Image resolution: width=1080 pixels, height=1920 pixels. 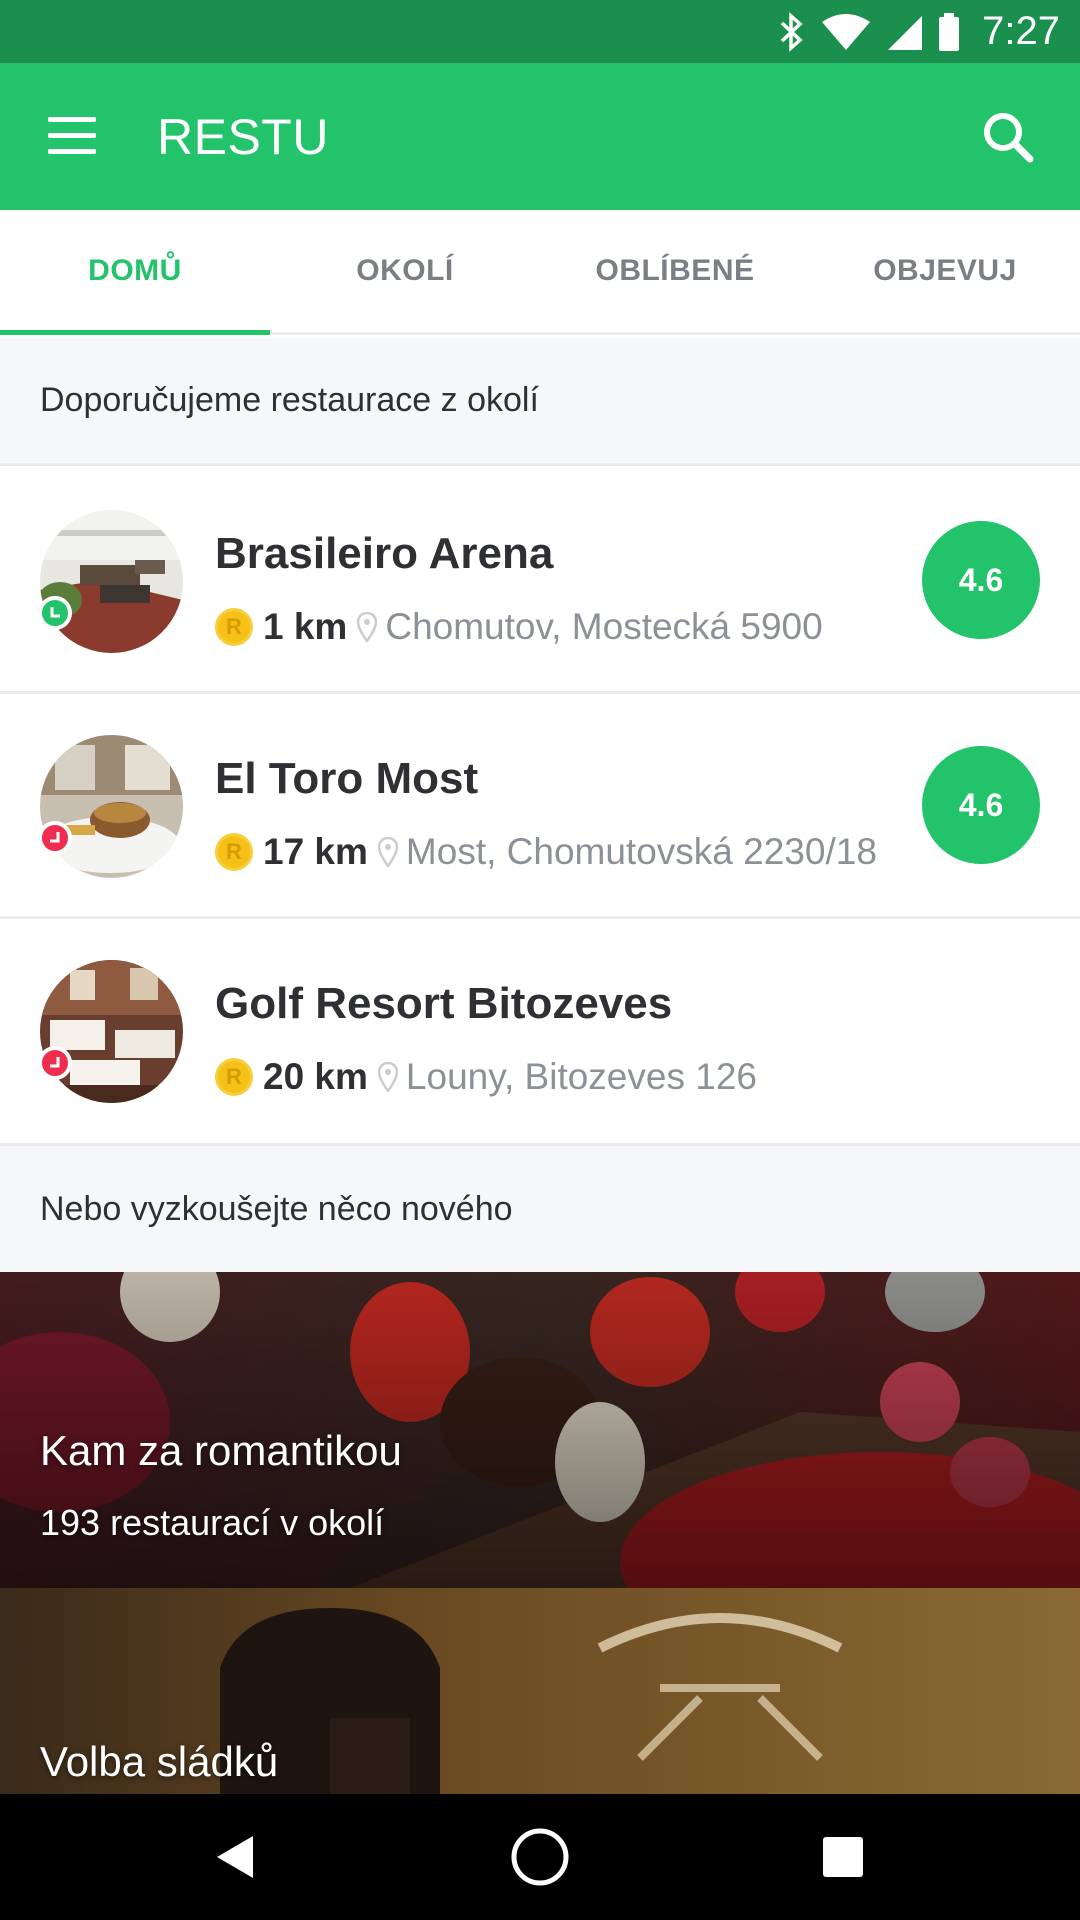 What do you see at coordinates (315, 851) in the screenshot?
I see `restaurant-distance: 17 km` at bounding box center [315, 851].